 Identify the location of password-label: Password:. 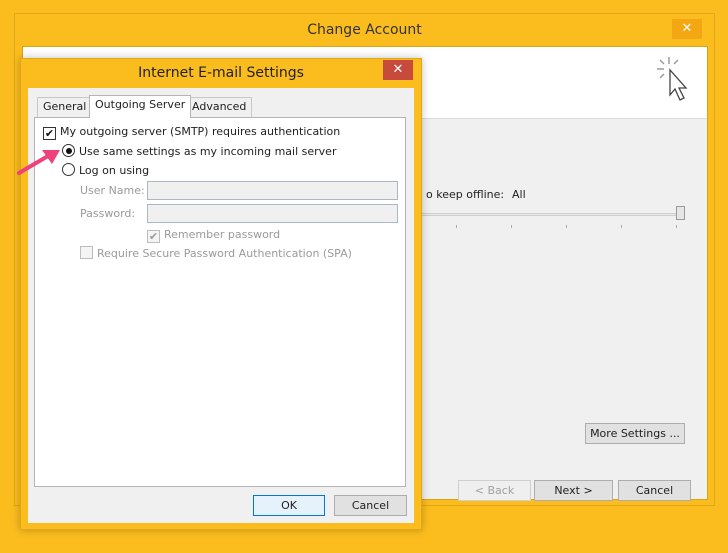
(108, 213).